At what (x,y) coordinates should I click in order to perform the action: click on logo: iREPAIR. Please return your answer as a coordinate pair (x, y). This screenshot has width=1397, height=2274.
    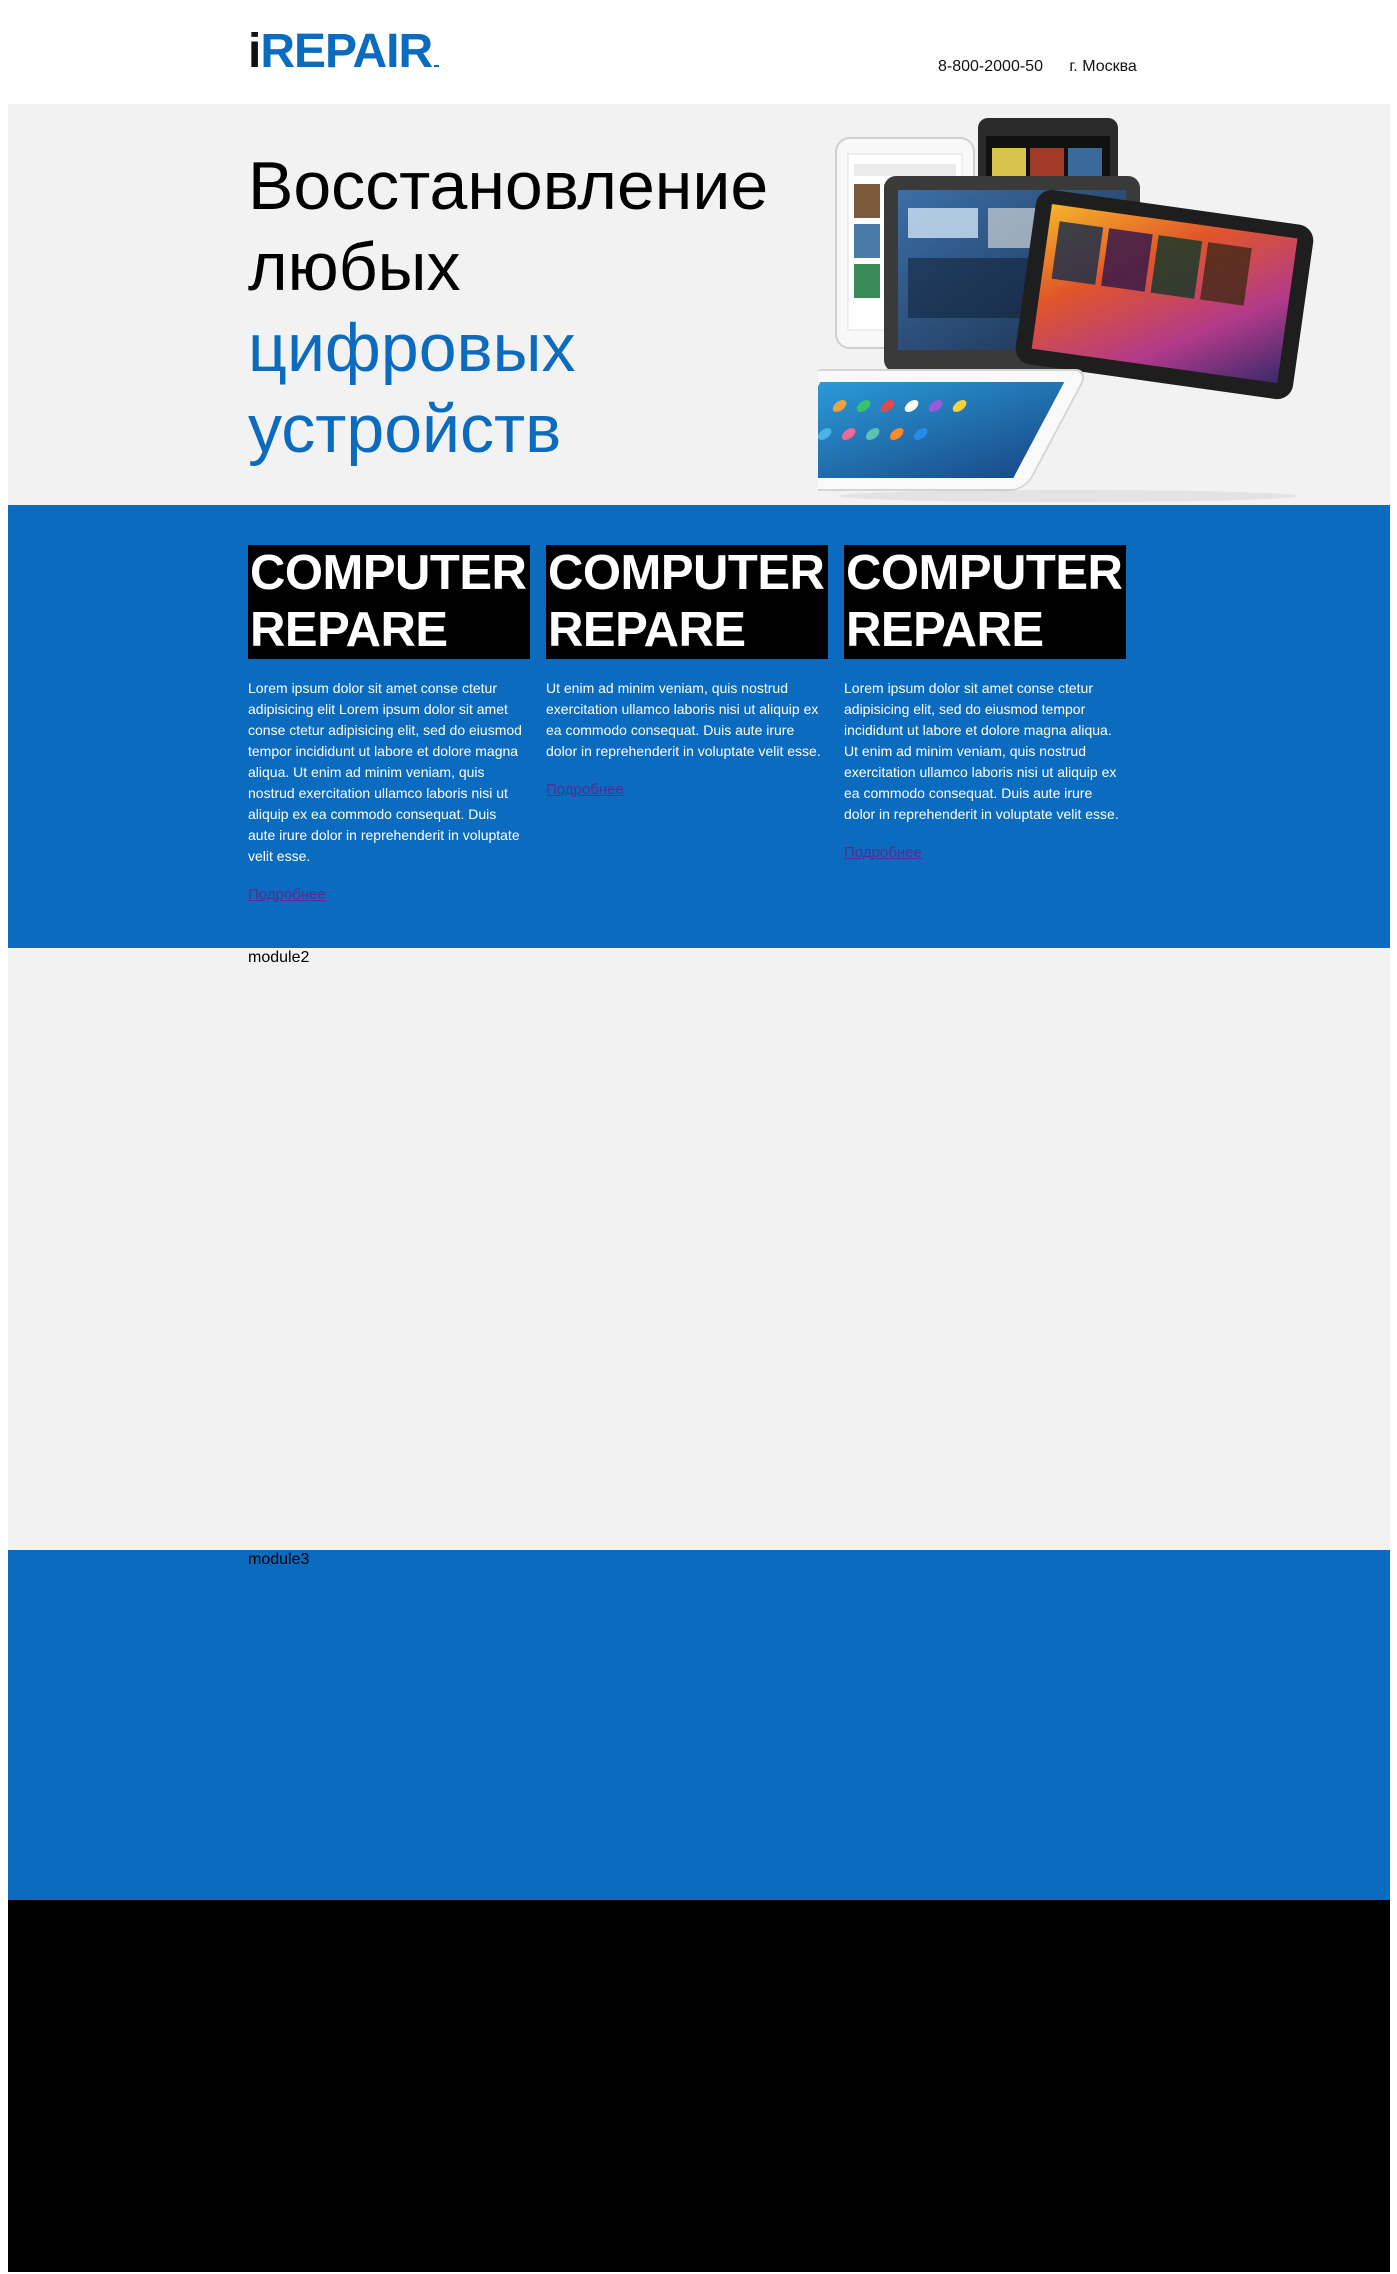
    Looking at the image, I should click on (344, 51).